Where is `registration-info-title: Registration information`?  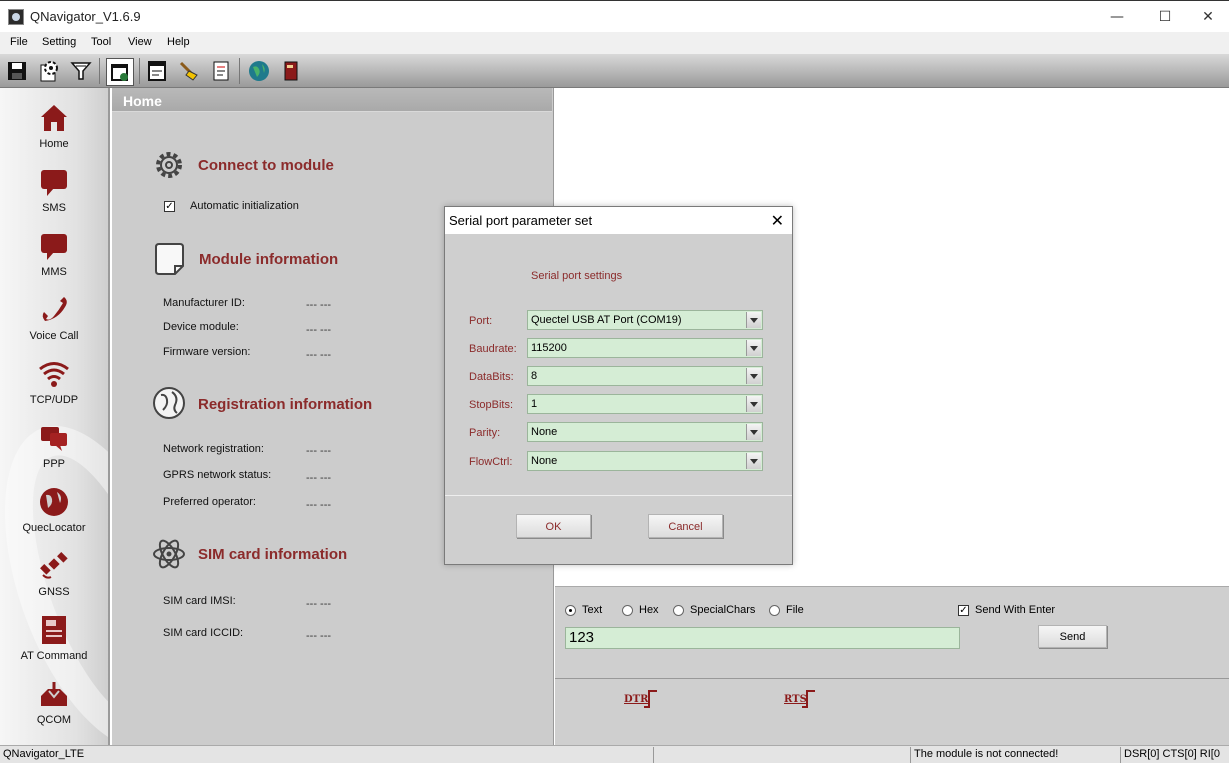 registration-info-title: Registration information is located at coordinates (285, 404).